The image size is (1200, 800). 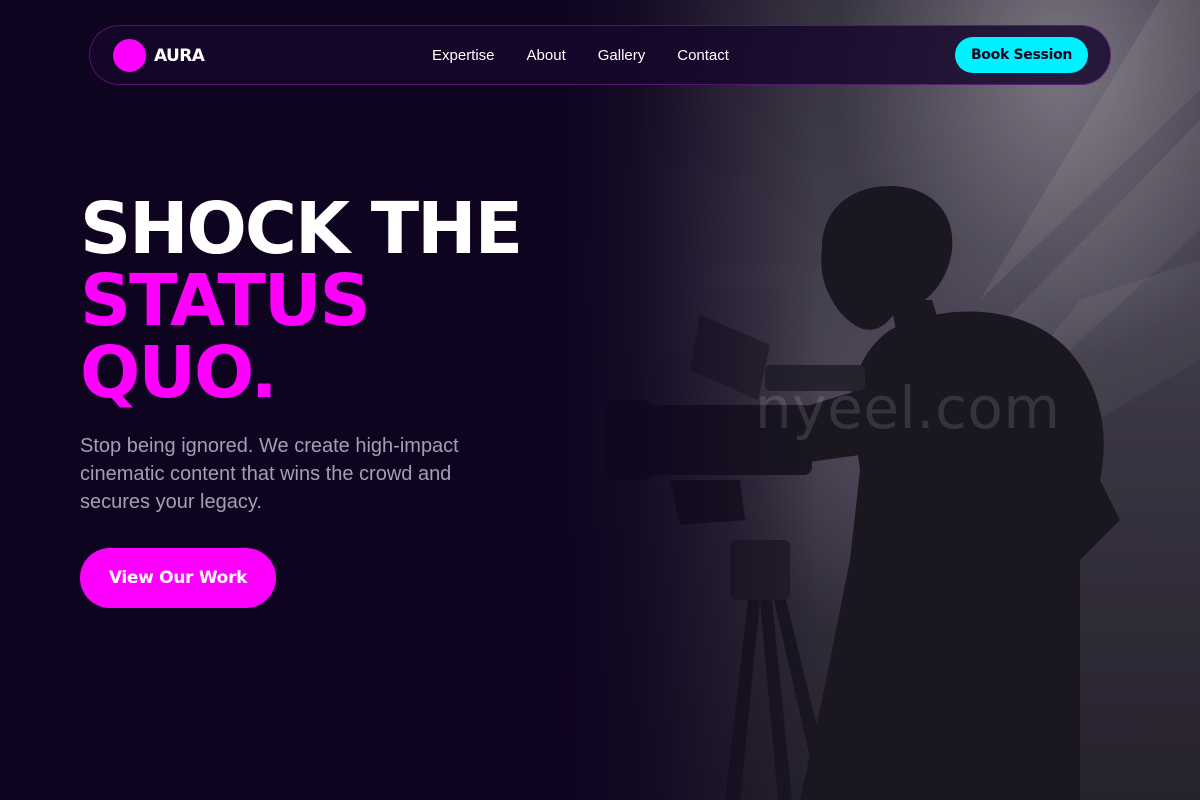 I want to click on hero-headline: SHOCK THE STATUS QUO., so click(x=301, y=300).